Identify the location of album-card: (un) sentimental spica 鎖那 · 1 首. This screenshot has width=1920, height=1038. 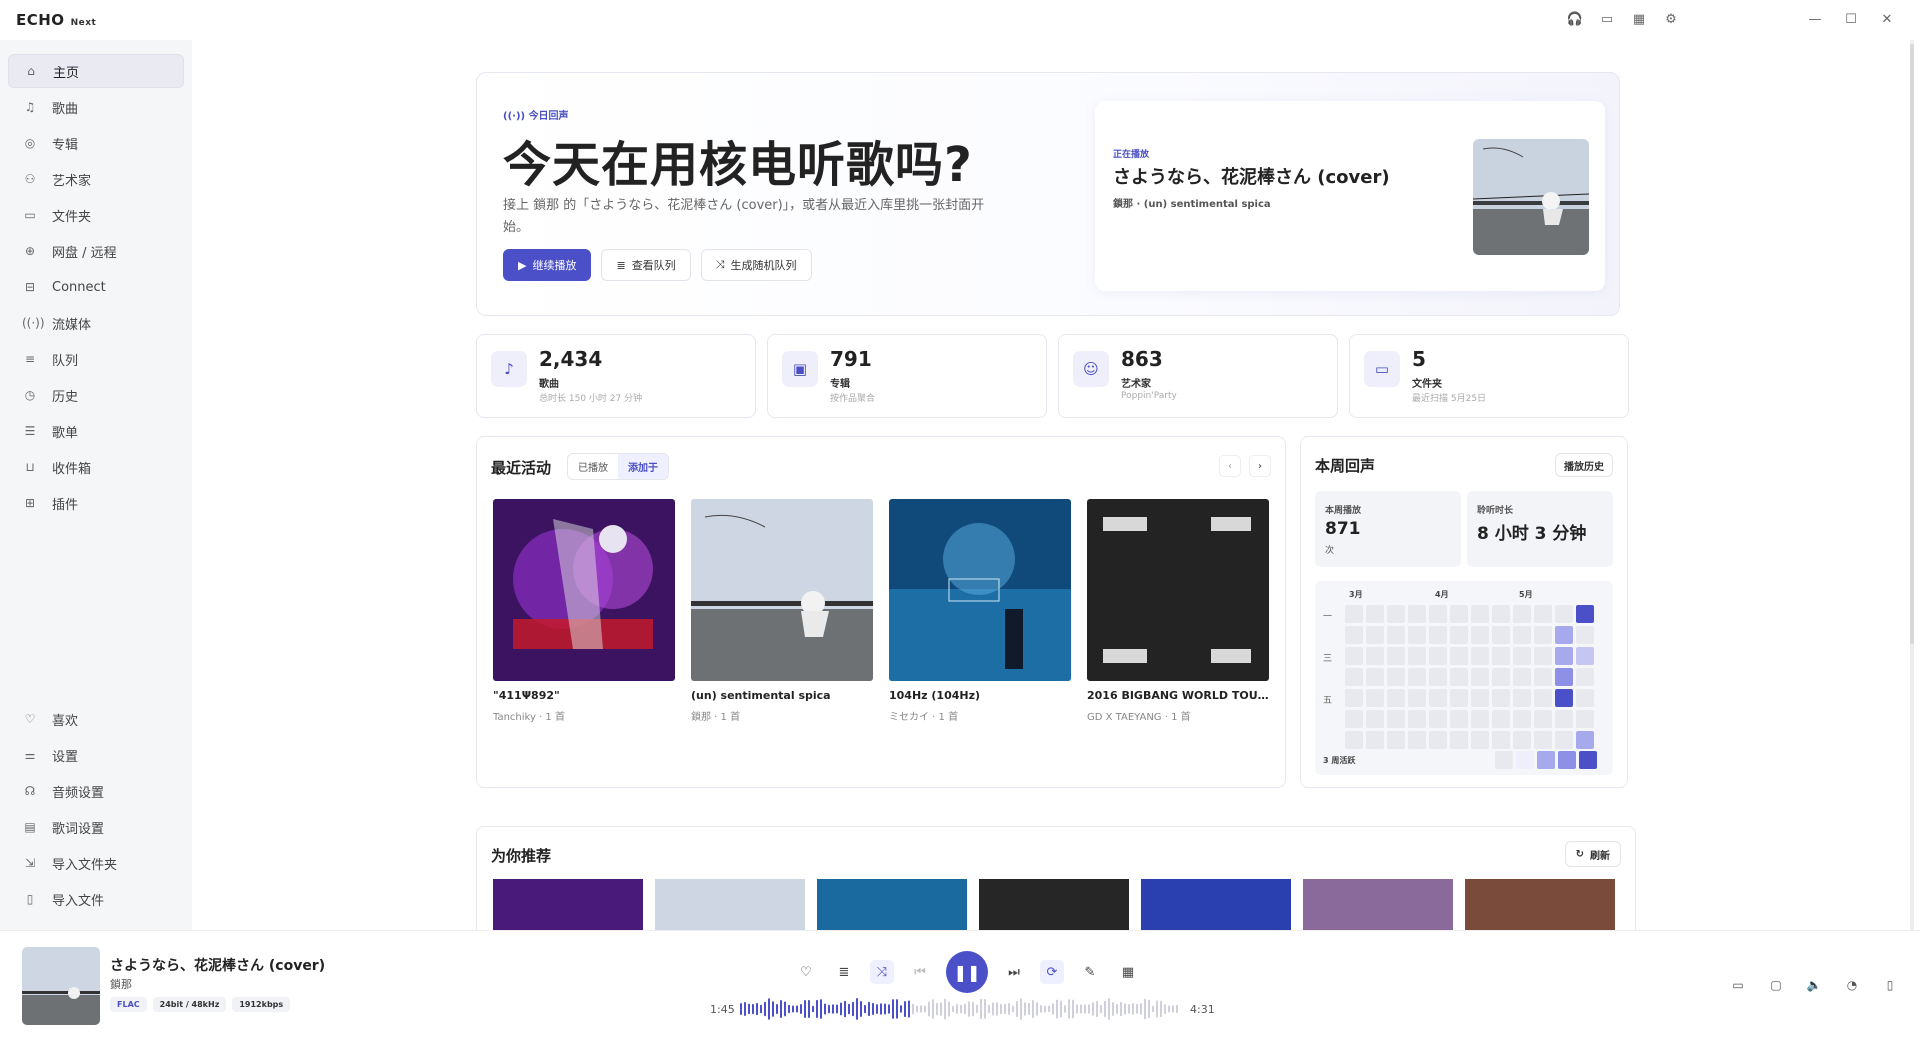
(782, 611).